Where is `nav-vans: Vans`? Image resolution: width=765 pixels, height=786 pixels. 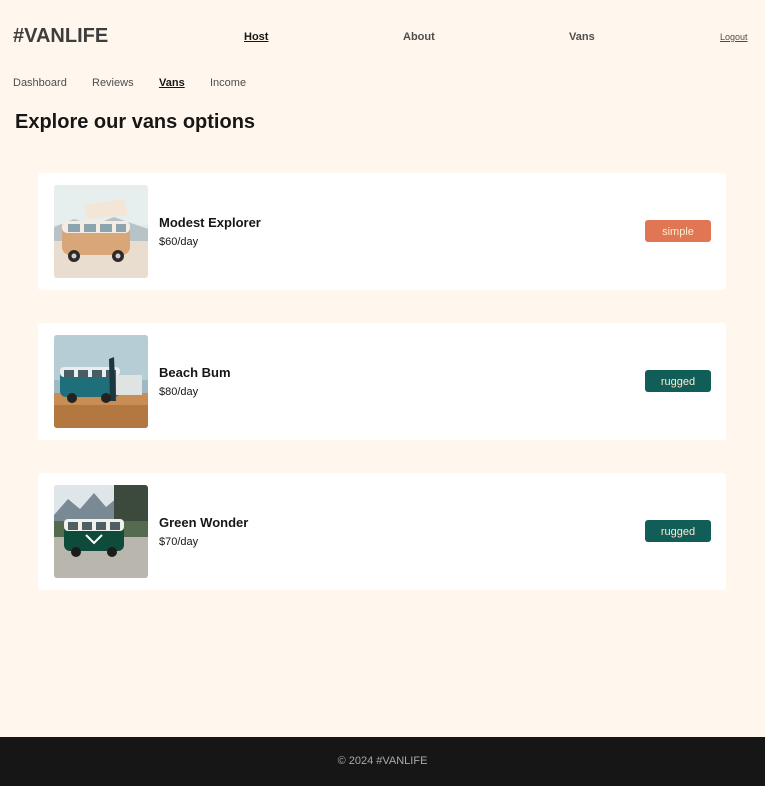 nav-vans: Vans is located at coordinates (582, 37).